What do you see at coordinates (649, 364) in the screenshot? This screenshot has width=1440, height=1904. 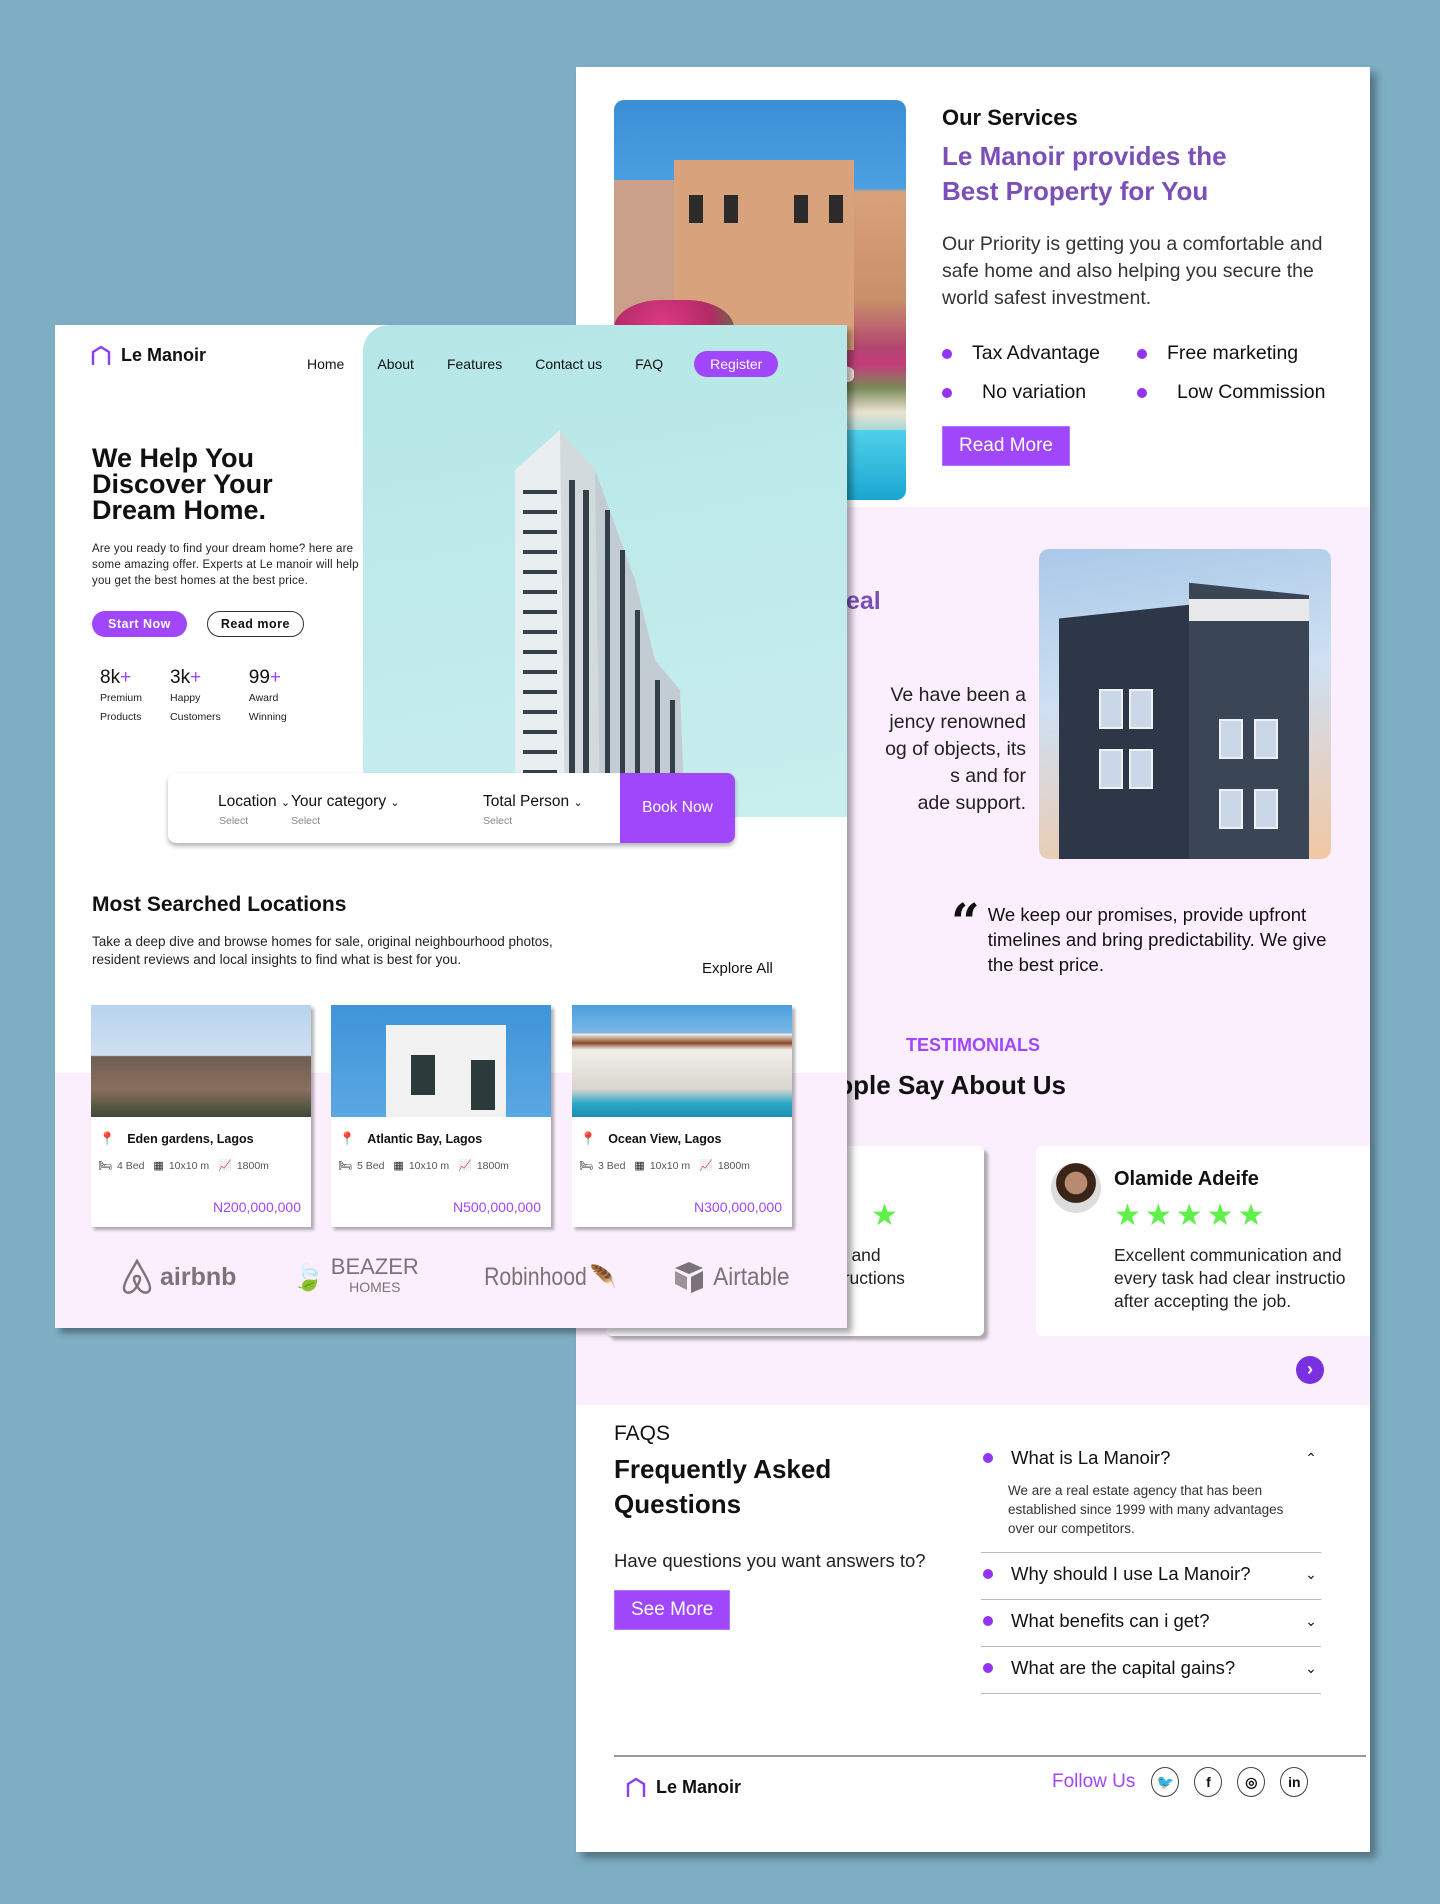 I see `nav-faq: FAQ` at bounding box center [649, 364].